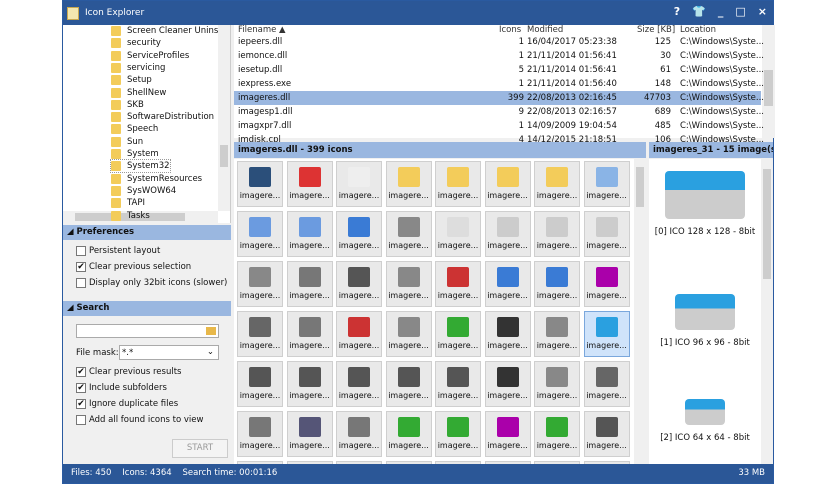 The image size is (836, 484). What do you see at coordinates (134, 129) in the screenshot?
I see `tree-item: Speech` at bounding box center [134, 129].